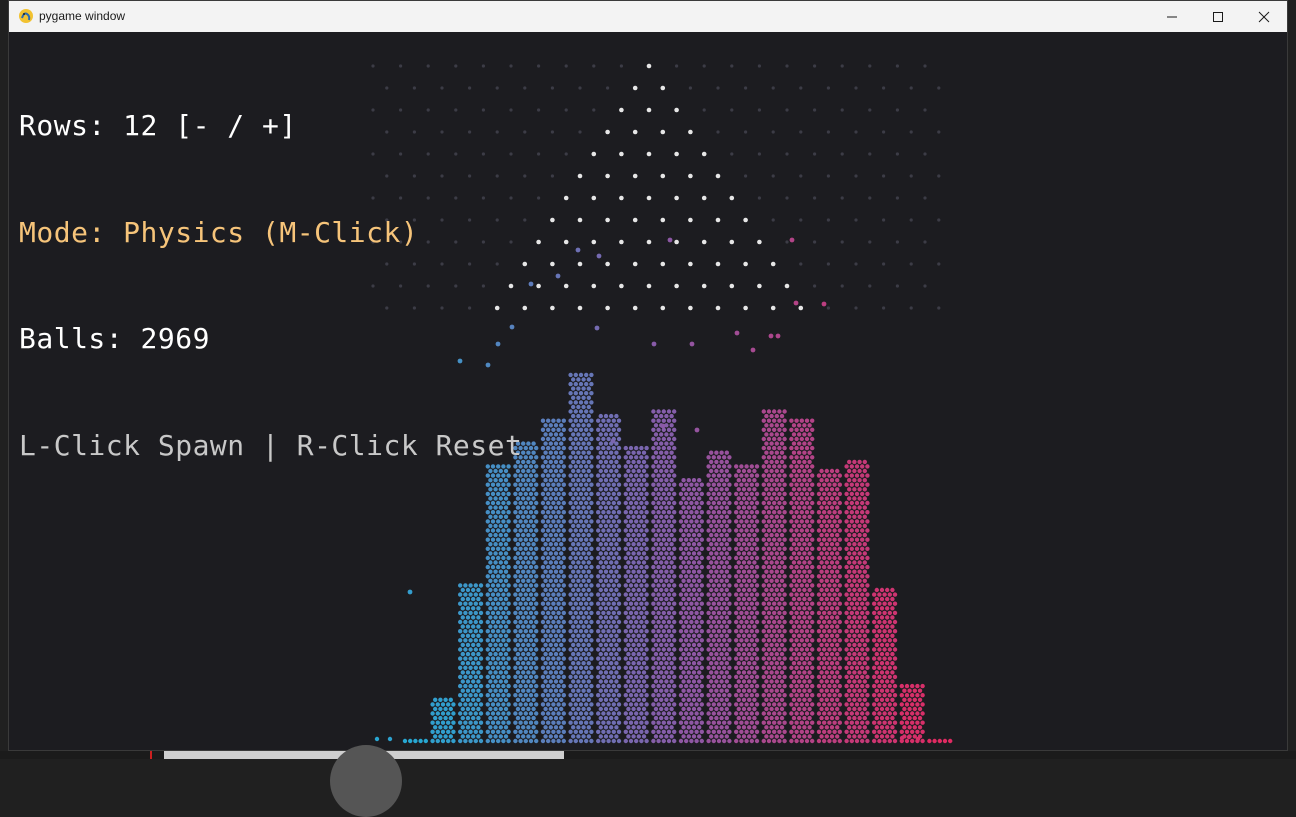 The image size is (1296, 817). Describe the element at coordinates (1218, 16) in the screenshot. I see `maximize-button` at that location.